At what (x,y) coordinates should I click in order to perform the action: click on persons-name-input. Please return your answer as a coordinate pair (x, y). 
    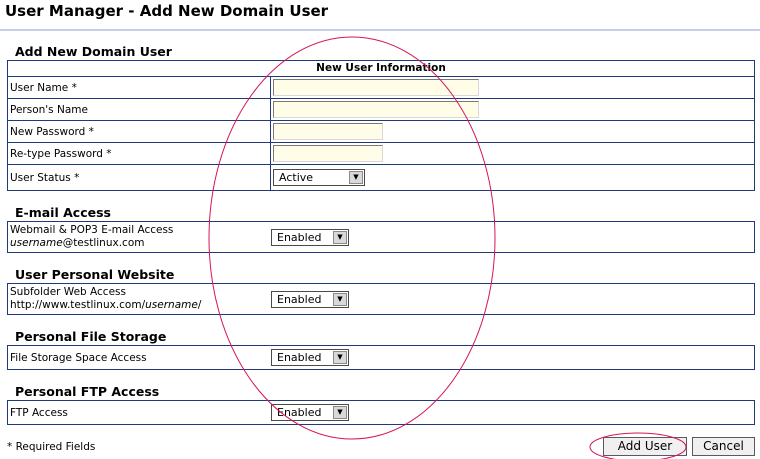
    Looking at the image, I should click on (376, 109).